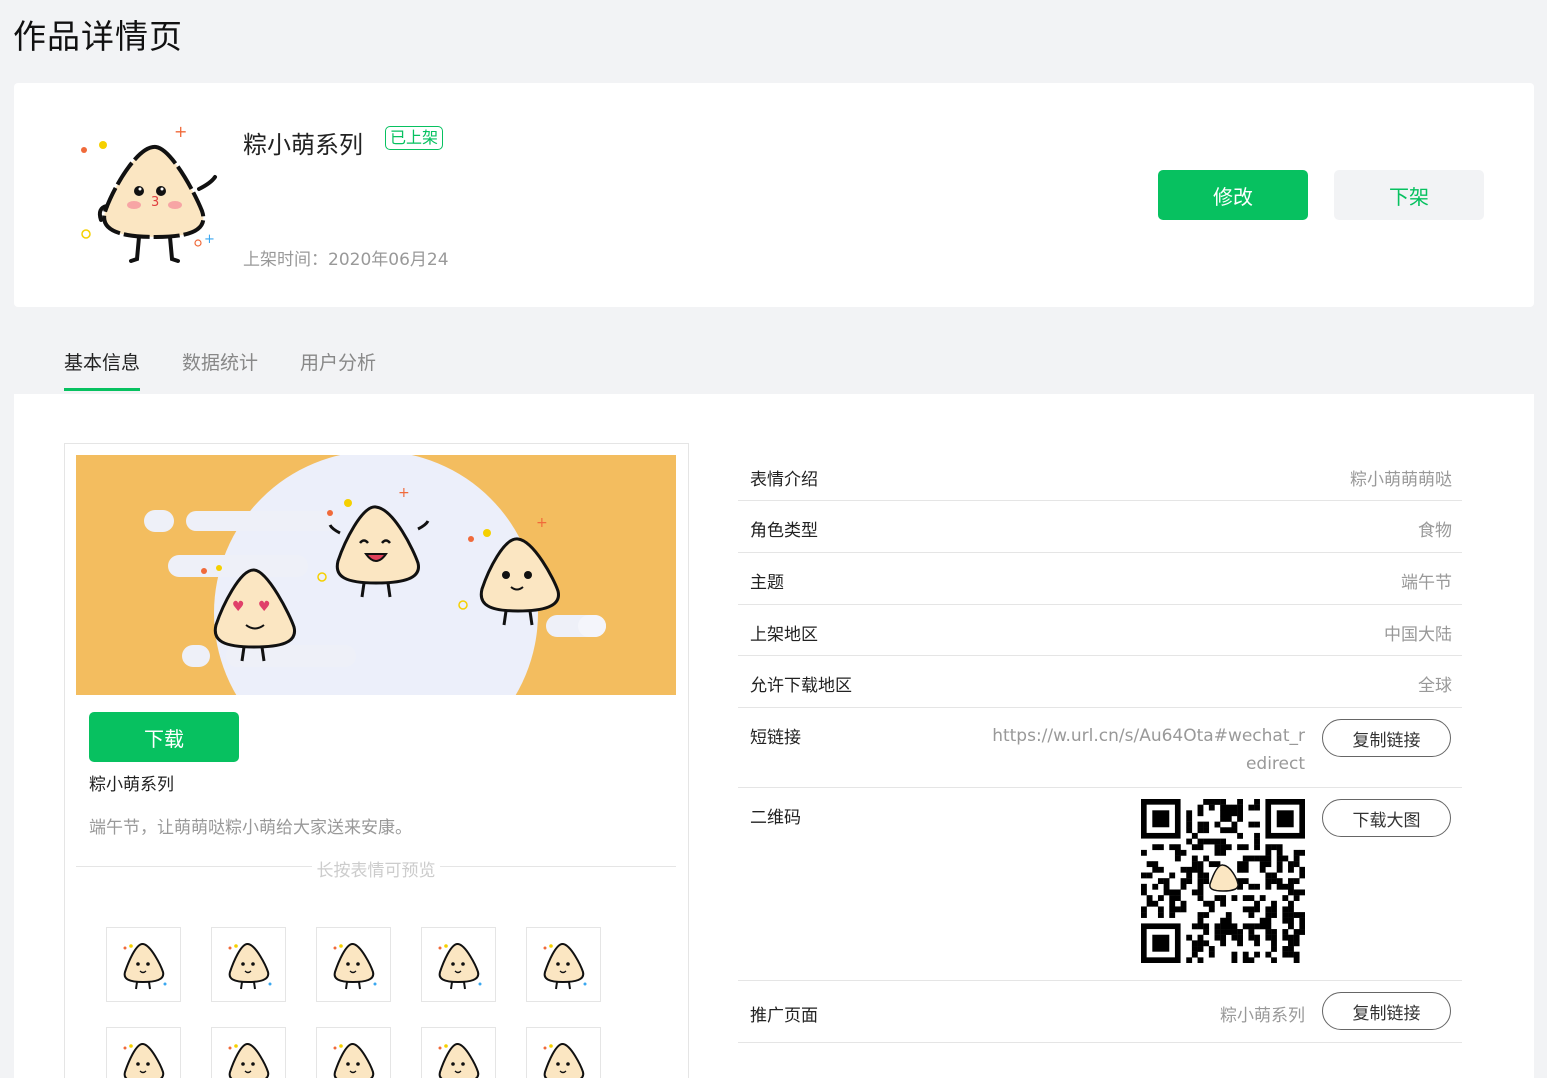 The image size is (1547, 1078). I want to click on tab-basic-info: 基本信息, so click(102, 369).